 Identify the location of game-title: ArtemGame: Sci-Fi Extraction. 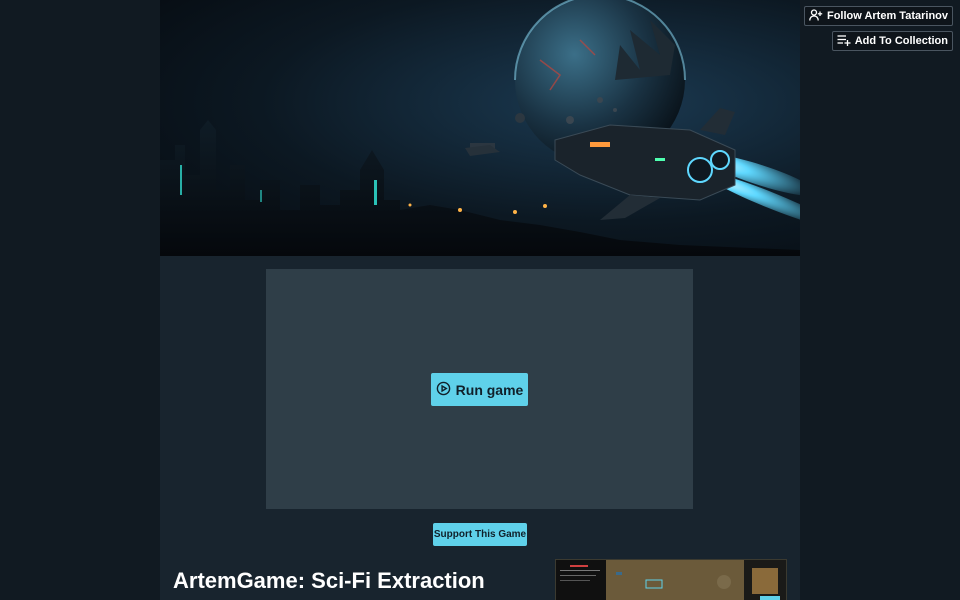
(329, 580).